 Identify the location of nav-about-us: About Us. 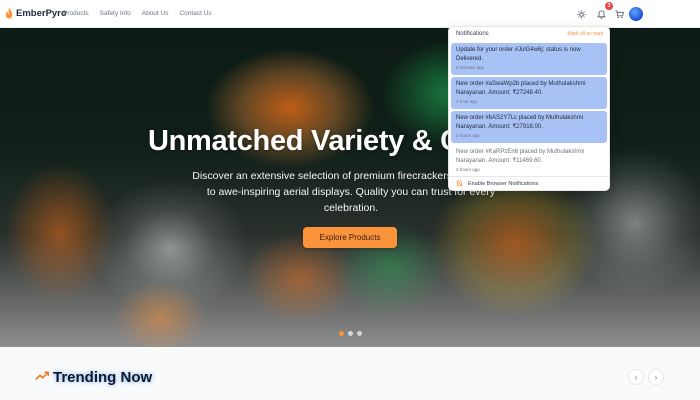
(155, 13).